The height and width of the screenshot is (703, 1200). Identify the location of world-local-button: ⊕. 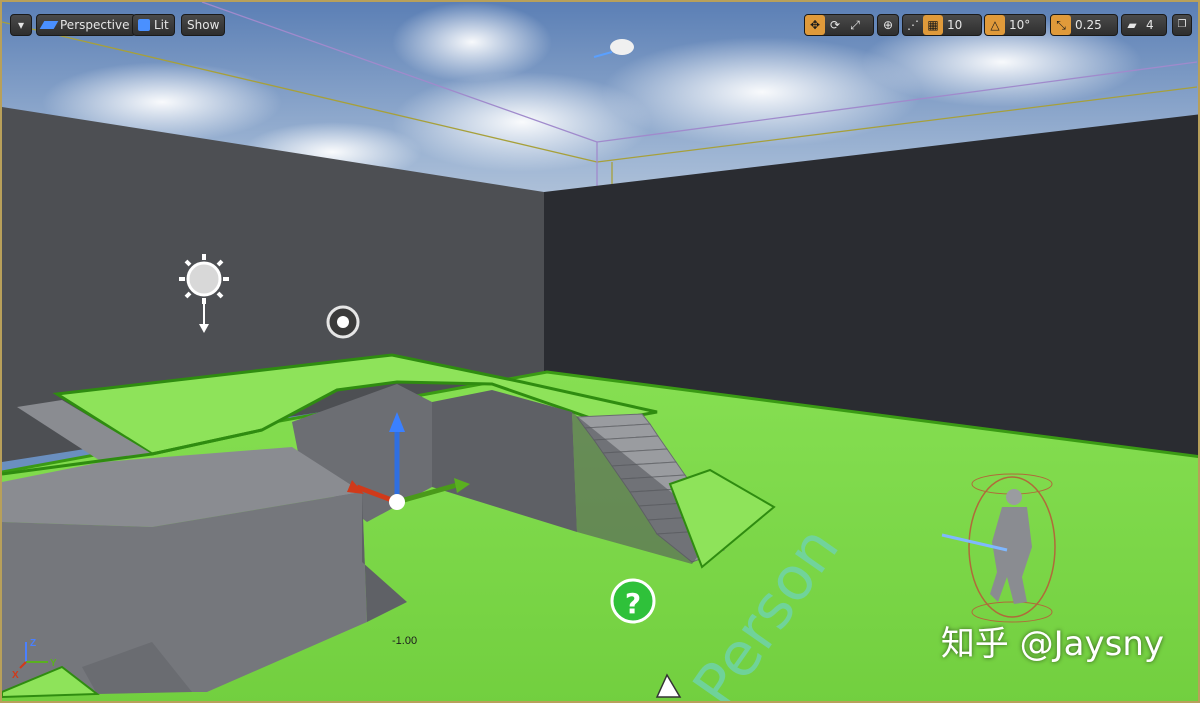
(888, 25).